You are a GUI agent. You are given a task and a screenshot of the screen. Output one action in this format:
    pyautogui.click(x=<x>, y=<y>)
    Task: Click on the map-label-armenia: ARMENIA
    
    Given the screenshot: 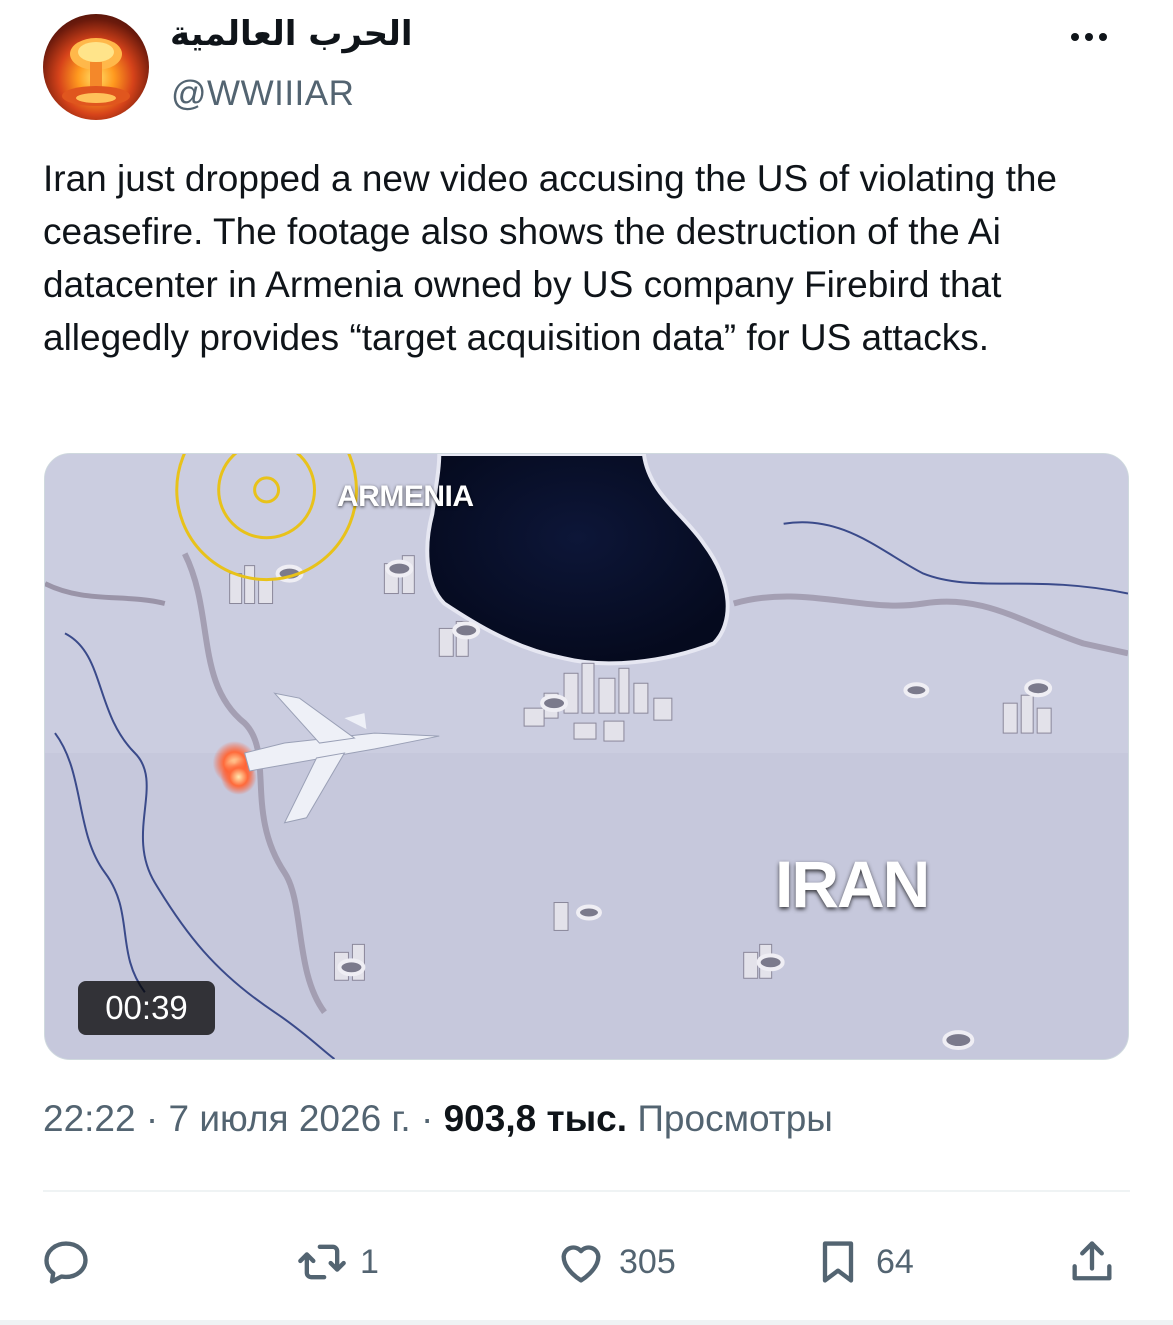 What is the action you would take?
    pyautogui.click(x=405, y=496)
    